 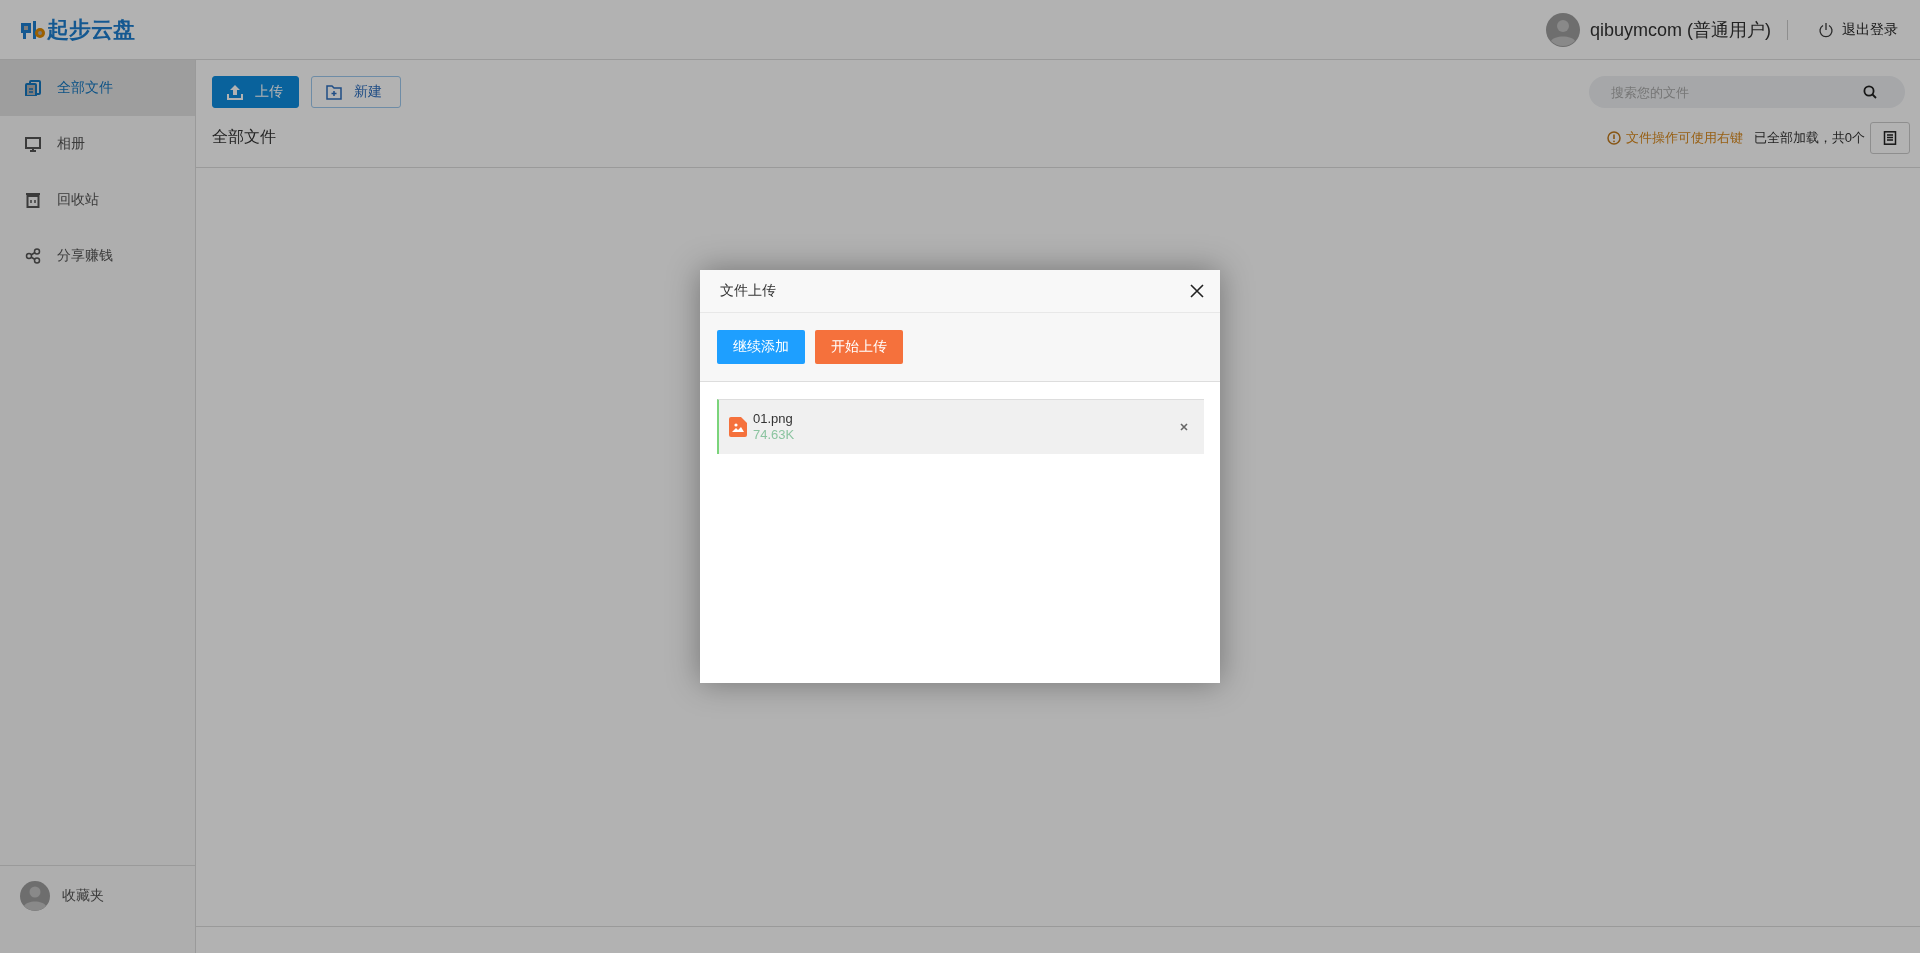 I want to click on add-files-button: 继续添加, so click(x=761, y=347).